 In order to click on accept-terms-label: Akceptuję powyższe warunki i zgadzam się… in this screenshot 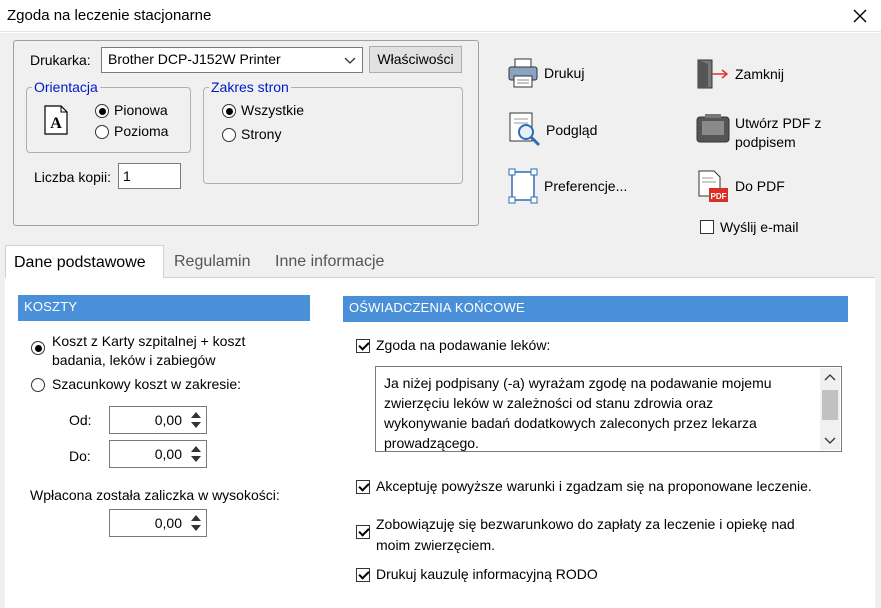, I will do `click(594, 486)`.